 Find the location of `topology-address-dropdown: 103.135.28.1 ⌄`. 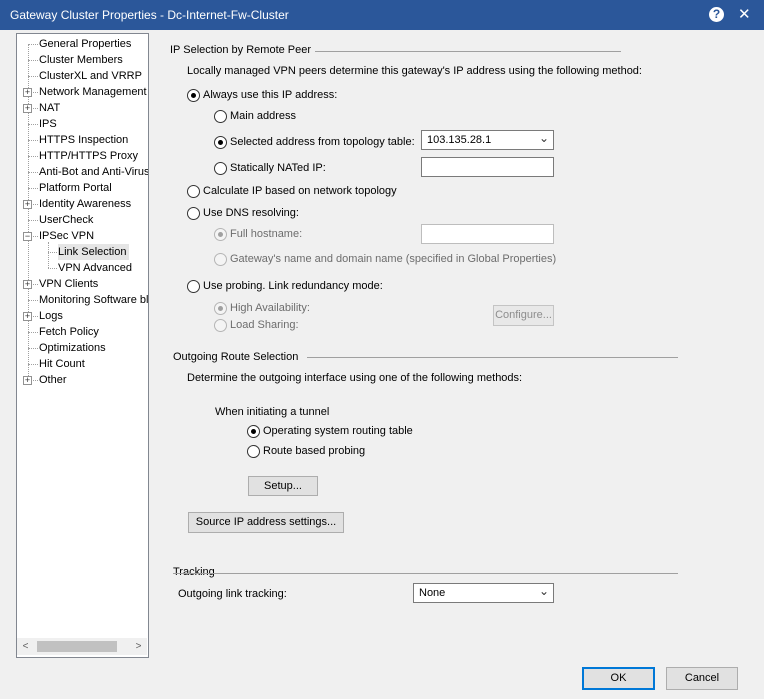

topology-address-dropdown: 103.135.28.1 ⌄ is located at coordinates (487, 140).